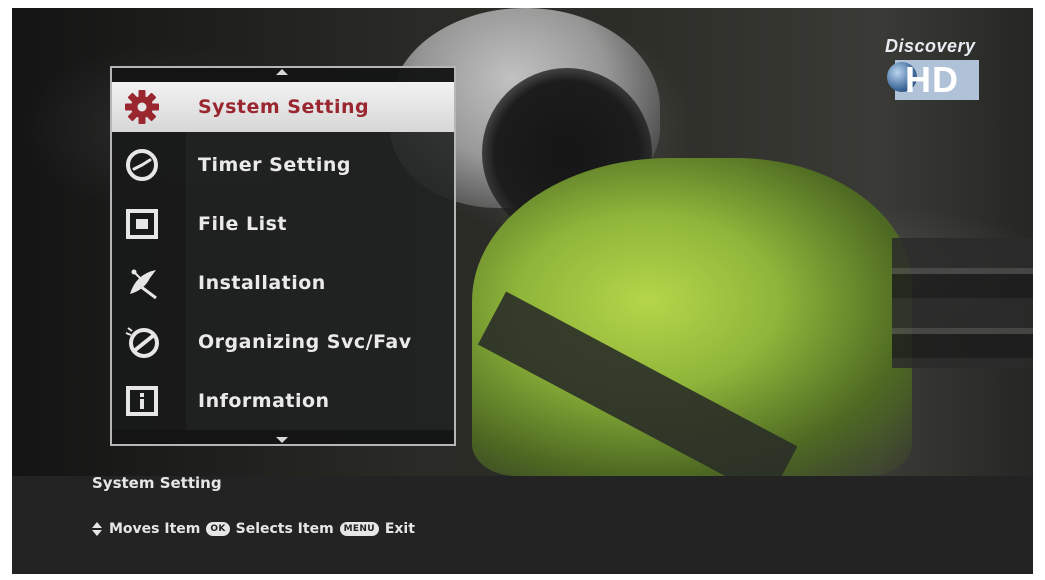 This screenshot has height=580, width=1045. I want to click on menu-item-file-list: File List, so click(283, 224).